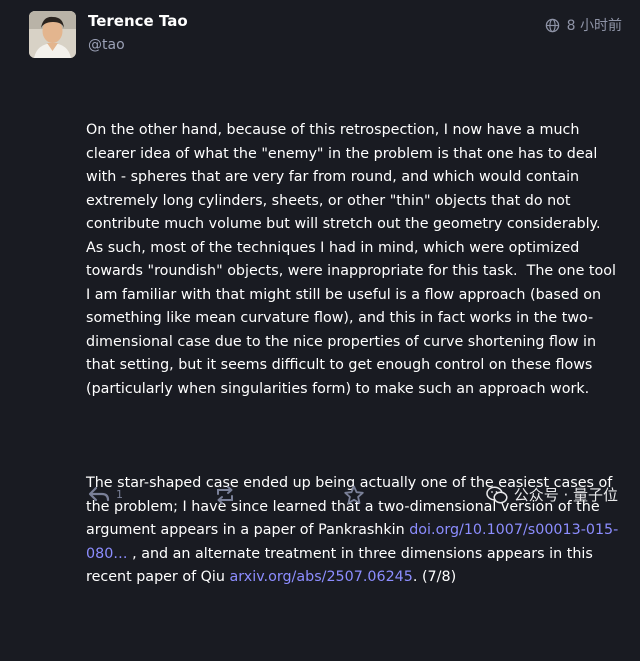 Image resolution: width=640 pixels, height=661 pixels. I want to click on wechat-icon, so click(496, 494).